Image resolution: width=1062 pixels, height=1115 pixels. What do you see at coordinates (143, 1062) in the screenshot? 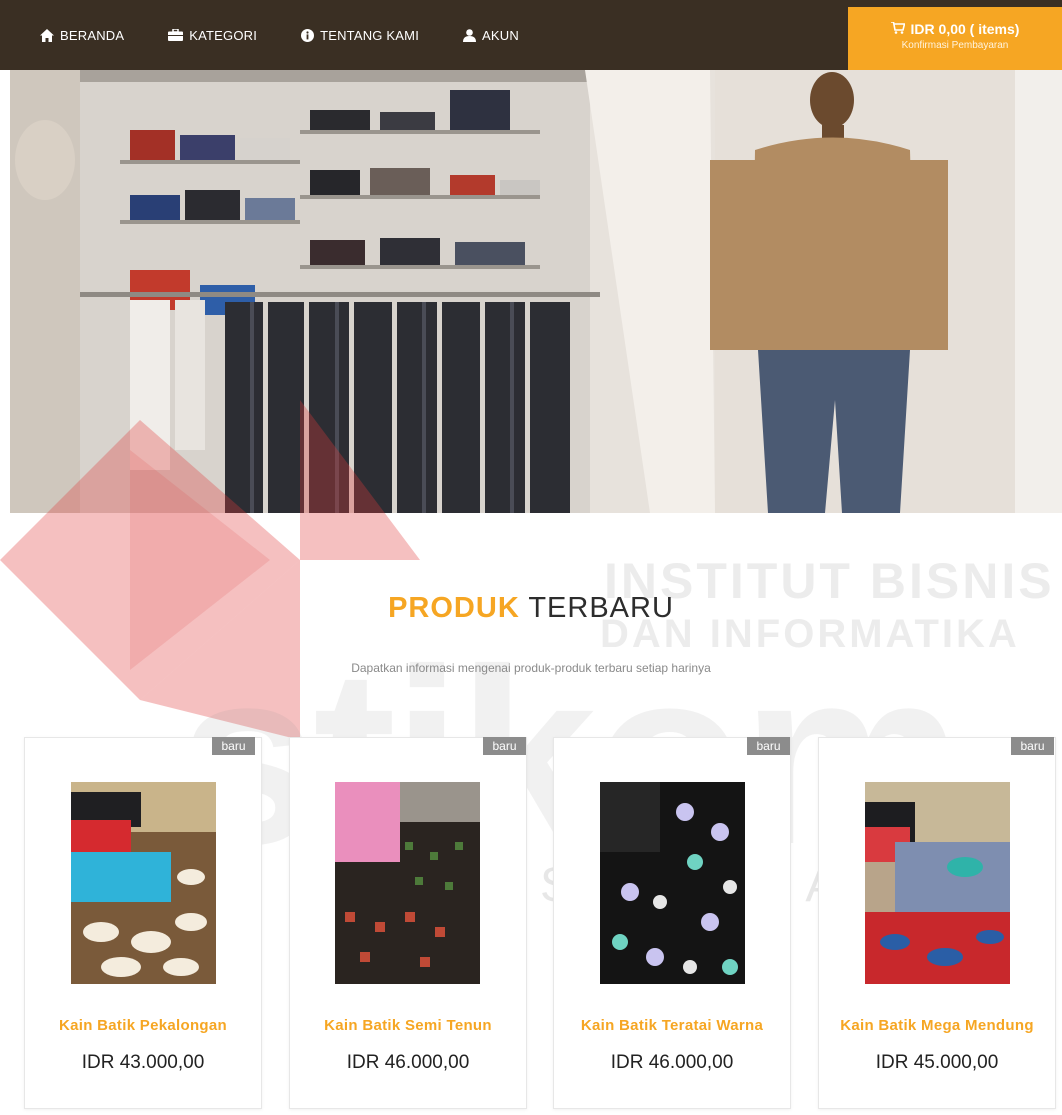
I see `product-price: IDR 43.000,00` at bounding box center [143, 1062].